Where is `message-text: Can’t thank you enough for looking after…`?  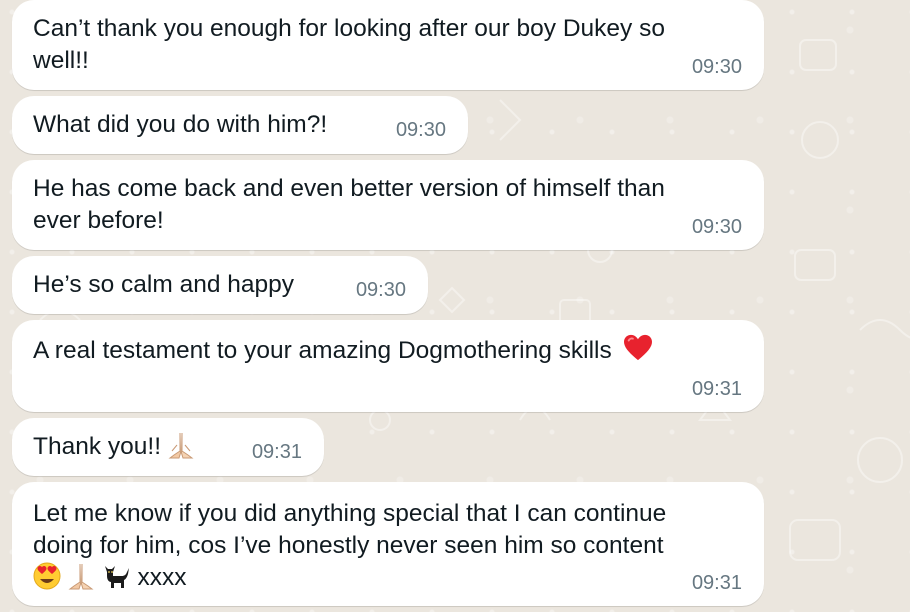 message-text: Can’t thank you enough for looking after… is located at coordinates (349, 28).